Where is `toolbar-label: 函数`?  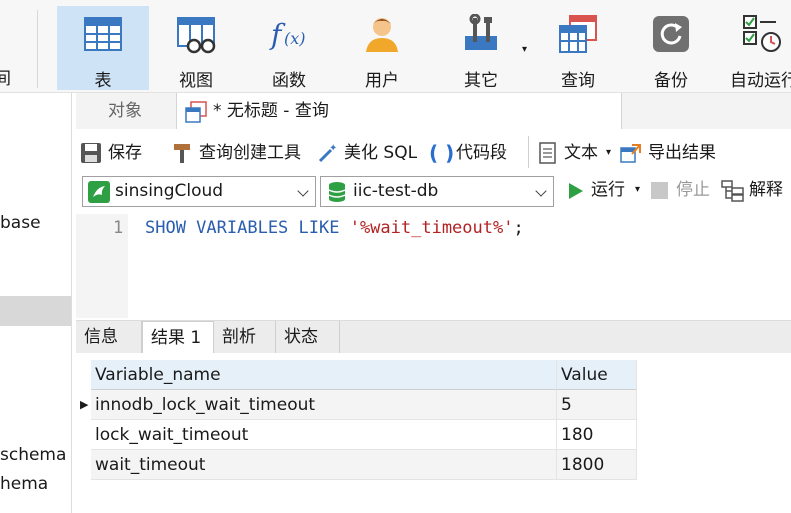
toolbar-label: 函数 is located at coordinates (289, 81).